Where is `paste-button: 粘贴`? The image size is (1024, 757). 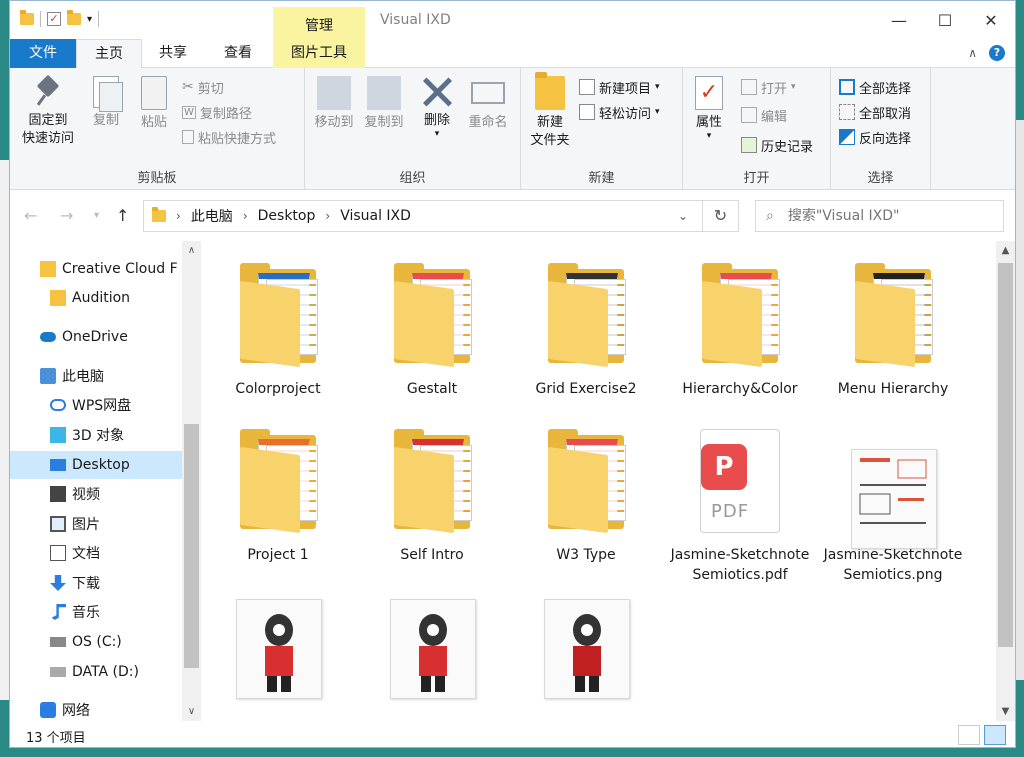
paste-button: 粘贴 is located at coordinates (154, 104).